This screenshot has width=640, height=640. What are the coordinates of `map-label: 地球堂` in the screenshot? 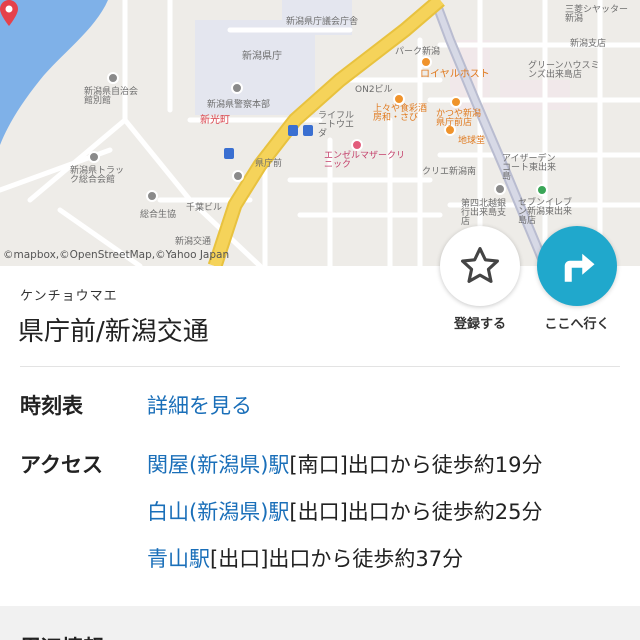 It's located at (472, 141).